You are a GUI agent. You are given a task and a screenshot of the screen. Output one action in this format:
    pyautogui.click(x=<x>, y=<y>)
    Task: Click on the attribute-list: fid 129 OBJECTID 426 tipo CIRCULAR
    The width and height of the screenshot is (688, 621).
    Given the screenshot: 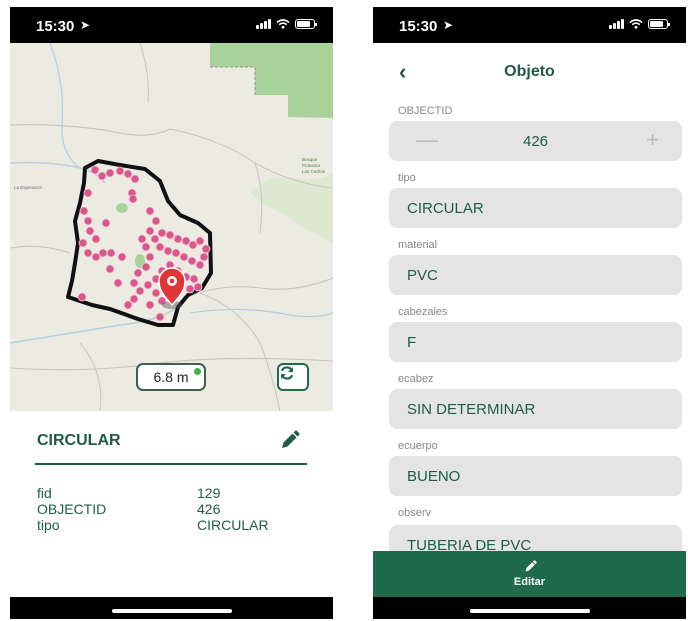 What is the action you would take?
    pyautogui.click(x=153, y=509)
    